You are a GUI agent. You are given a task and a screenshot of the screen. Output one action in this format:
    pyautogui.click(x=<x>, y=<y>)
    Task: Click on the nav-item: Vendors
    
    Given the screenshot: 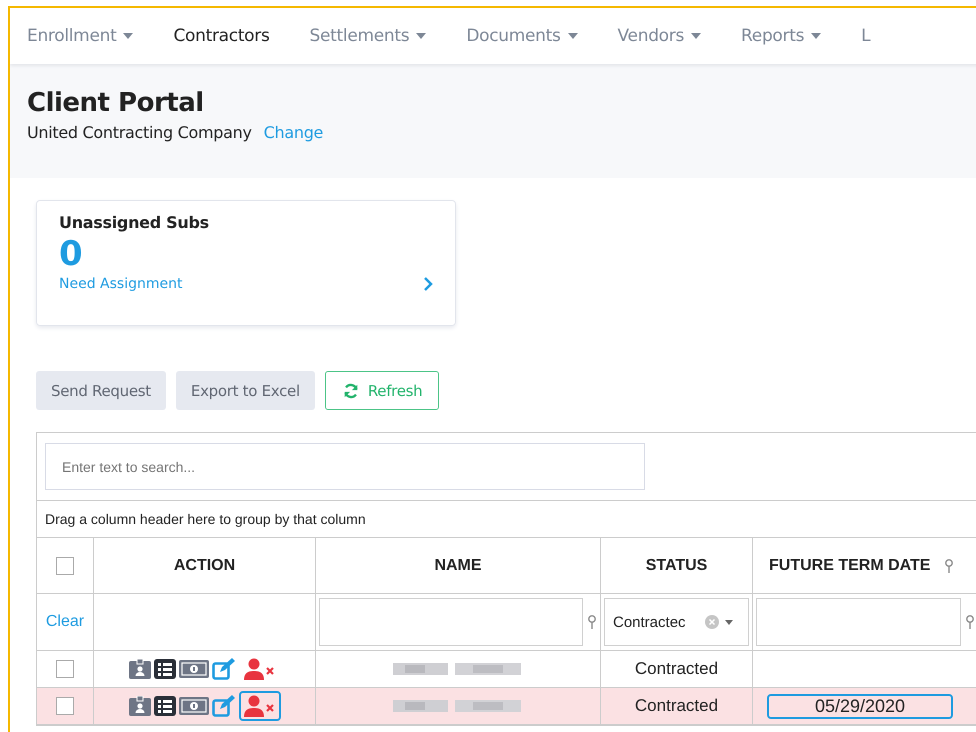 What is the action you would take?
    pyautogui.click(x=660, y=36)
    